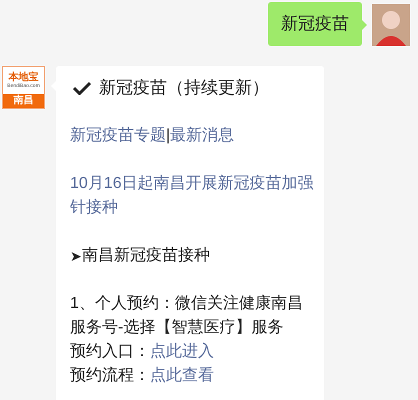 This screenshot has height=400, width=418. I want to click on sent-message-bubble: 新冠疫苗, so click(315, 24).